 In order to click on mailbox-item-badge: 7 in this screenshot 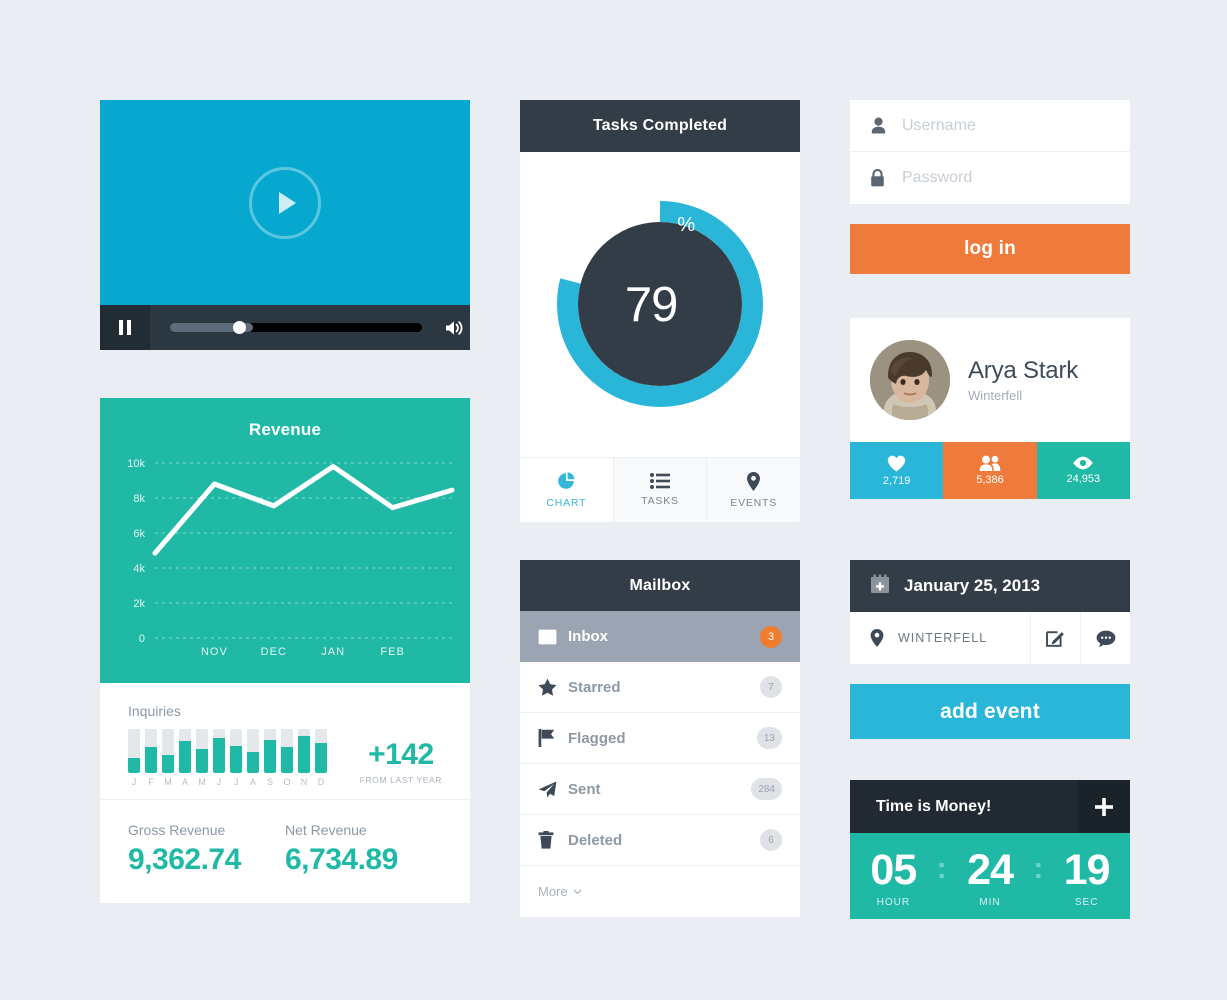, I will do `click(771, 687)`.